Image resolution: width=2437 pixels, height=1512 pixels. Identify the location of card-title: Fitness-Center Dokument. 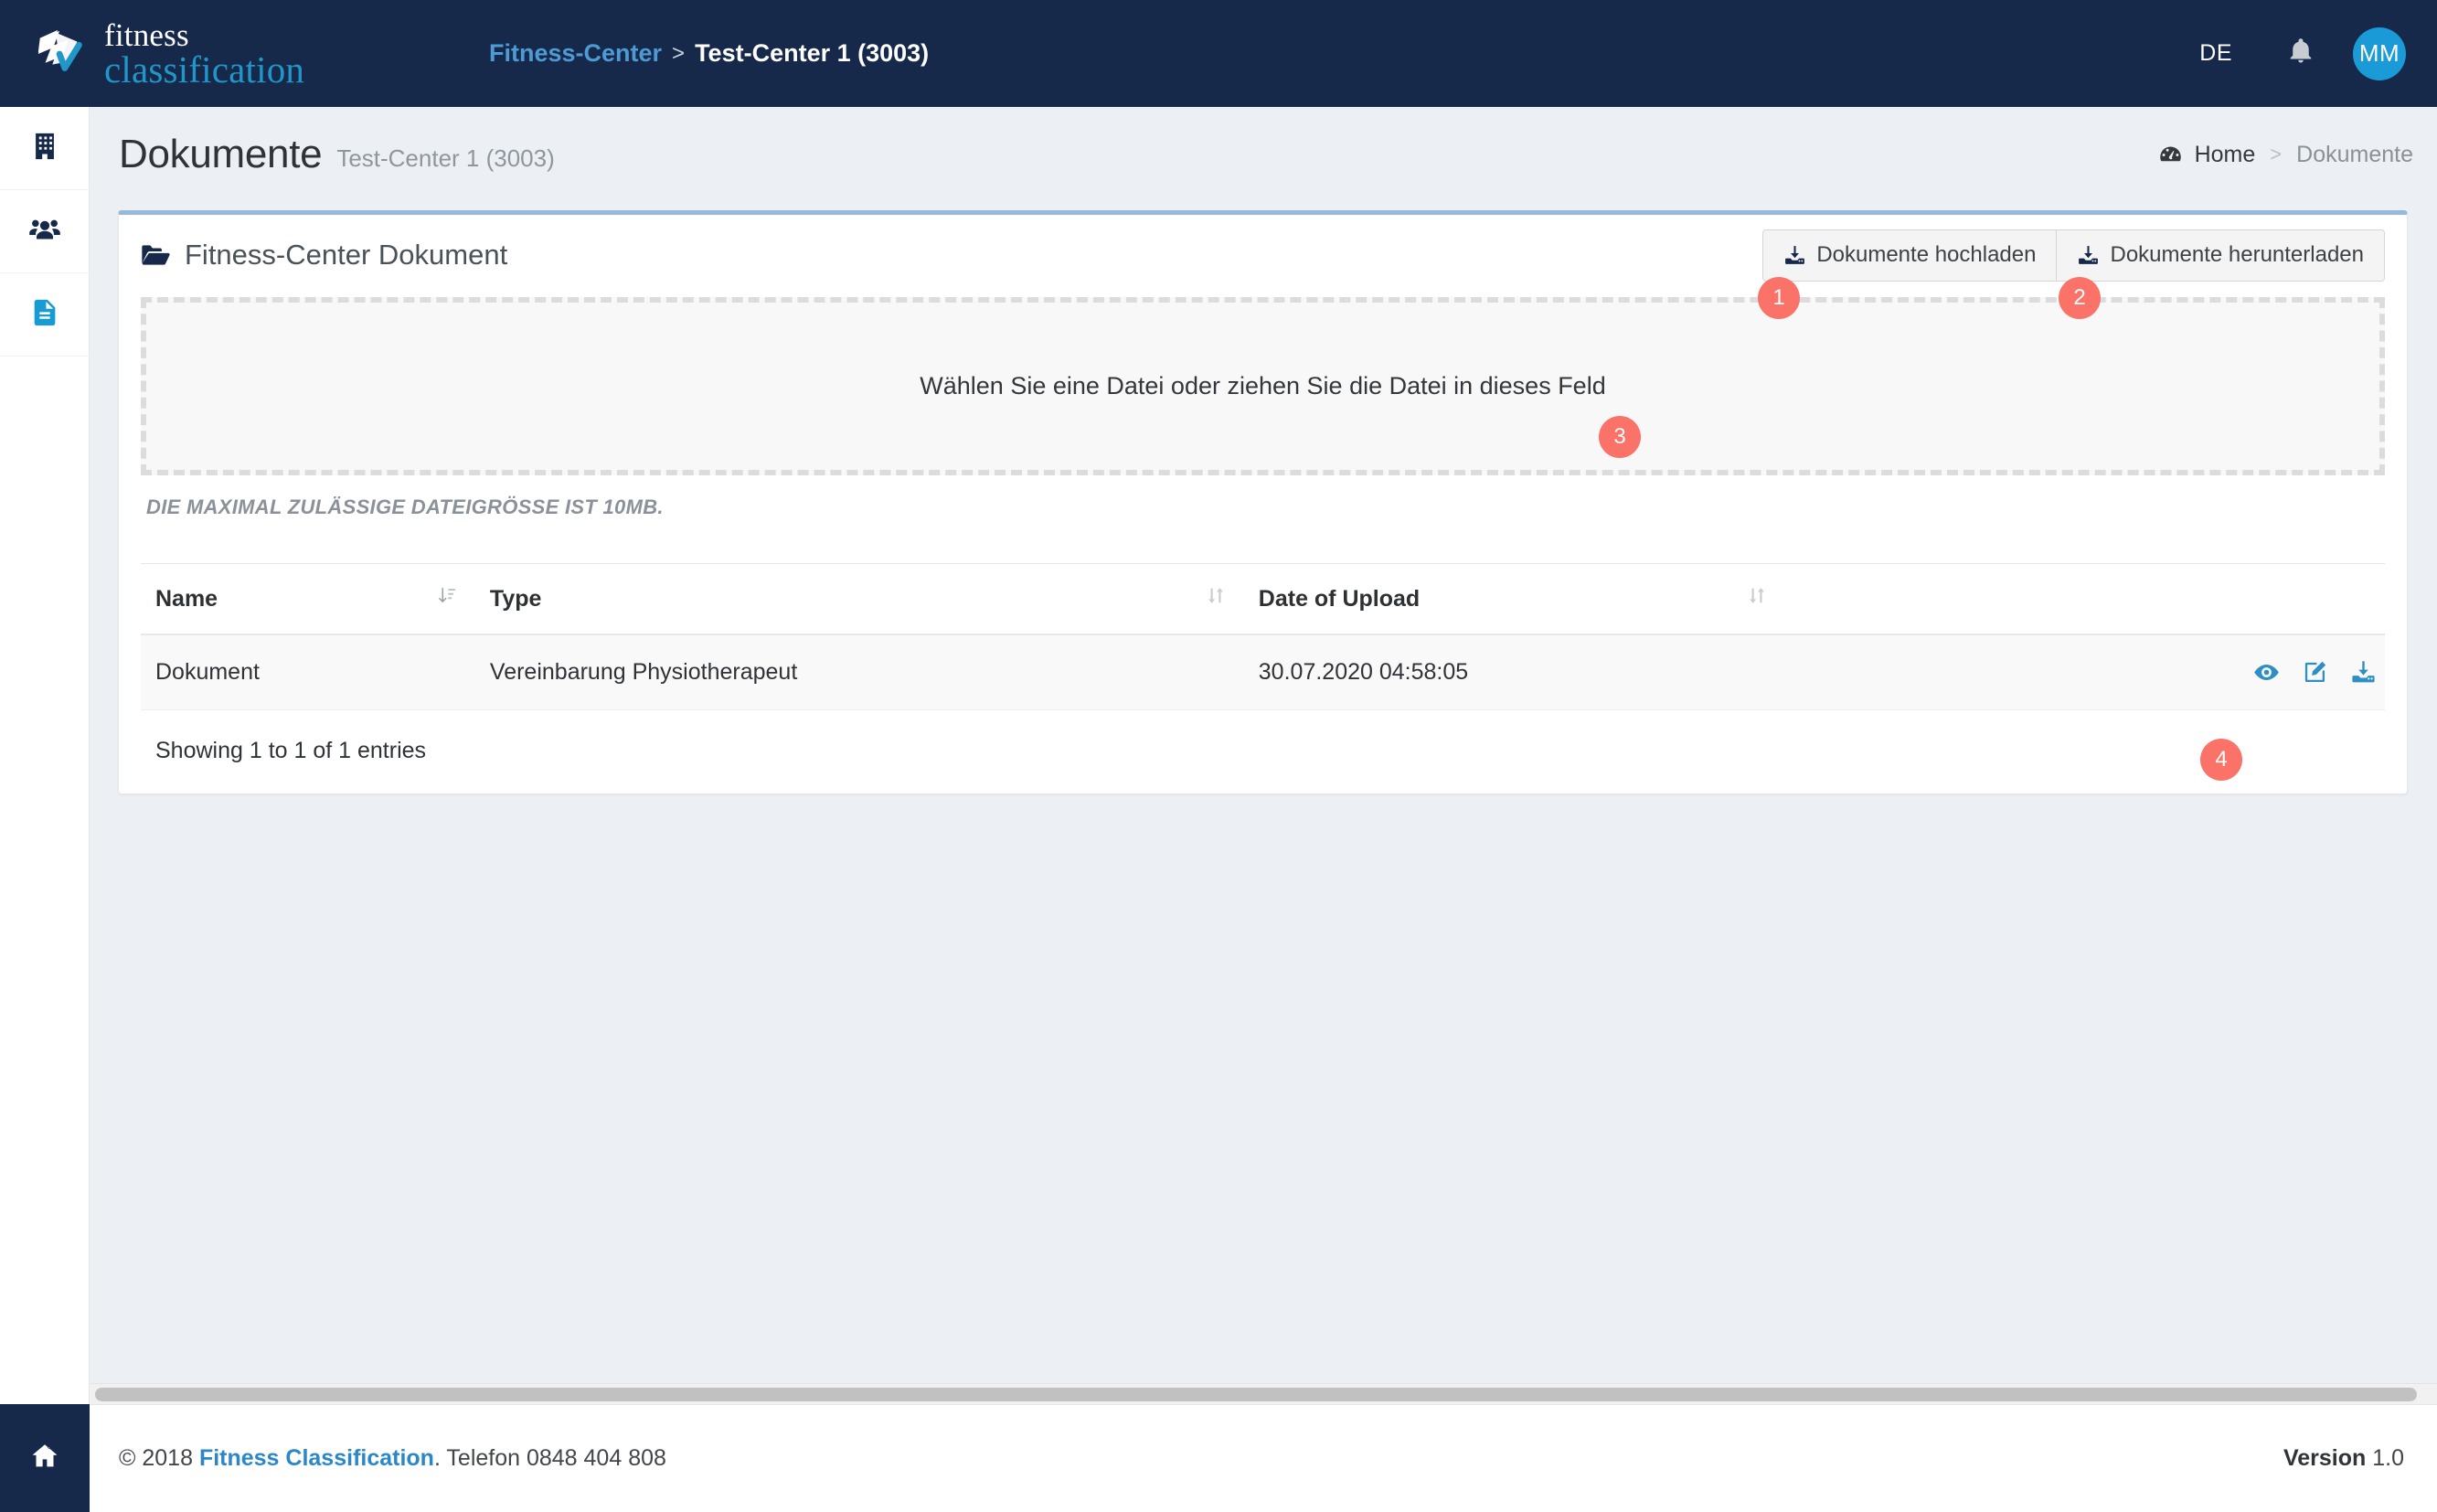
(347, 255).